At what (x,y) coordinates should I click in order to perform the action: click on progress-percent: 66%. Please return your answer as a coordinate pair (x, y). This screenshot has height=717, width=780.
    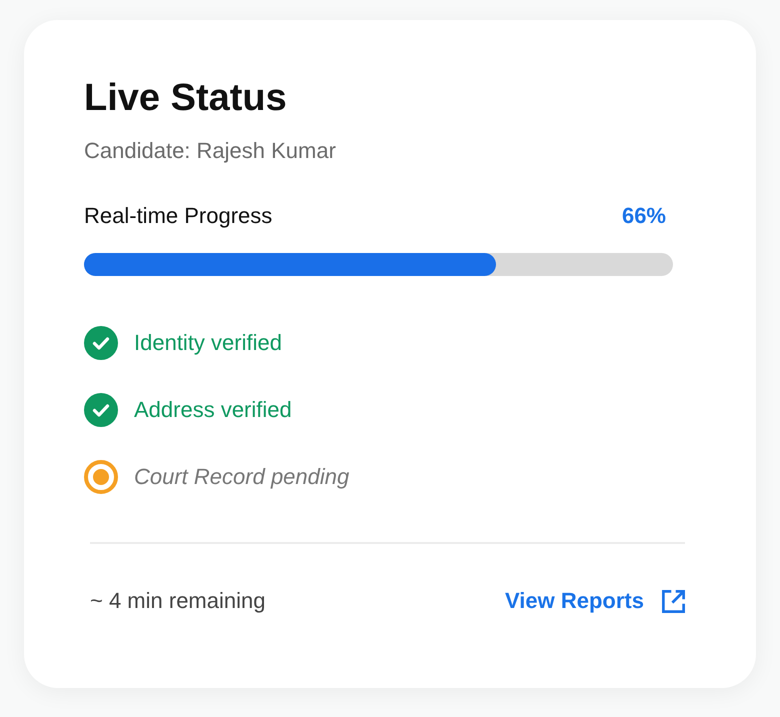
    Looking at the image, I should click on (644, 216).